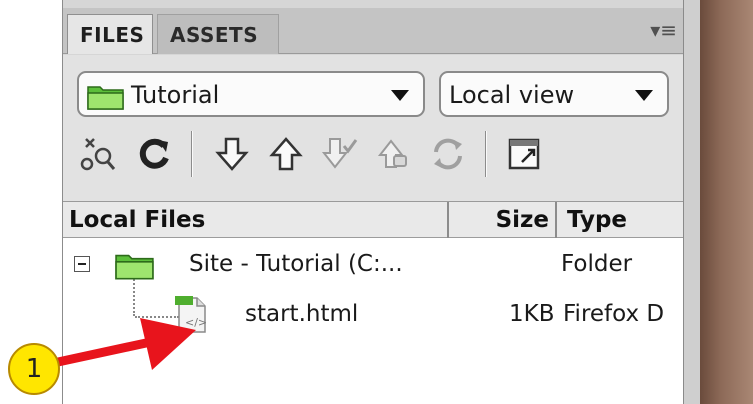  Describe the element at coordinates (394, 154) in the screenshot. I see `check-in-icon` at that location.